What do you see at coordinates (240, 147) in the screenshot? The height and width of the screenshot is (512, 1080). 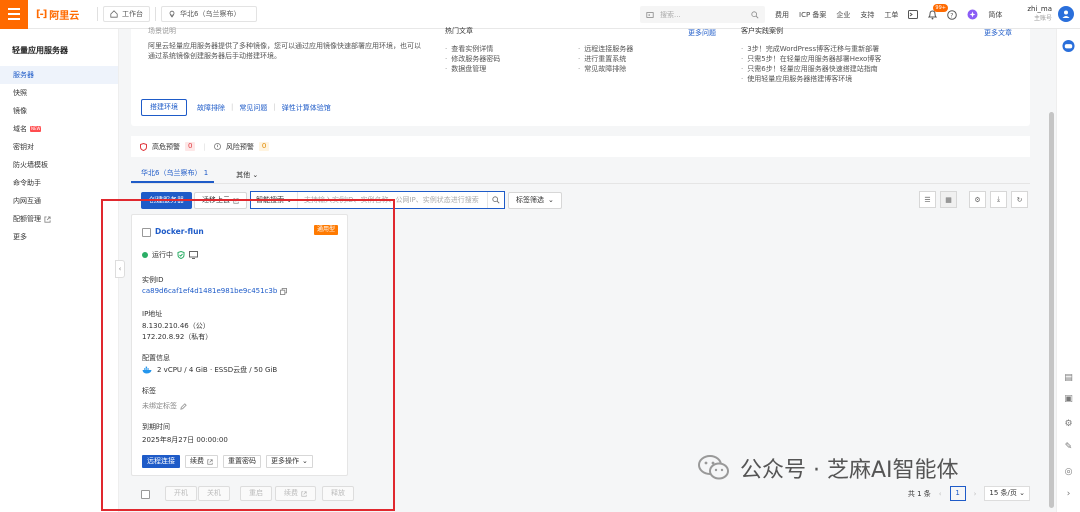 I see `risk-warning-label: 风险预警` at bounding box center [240, 147].